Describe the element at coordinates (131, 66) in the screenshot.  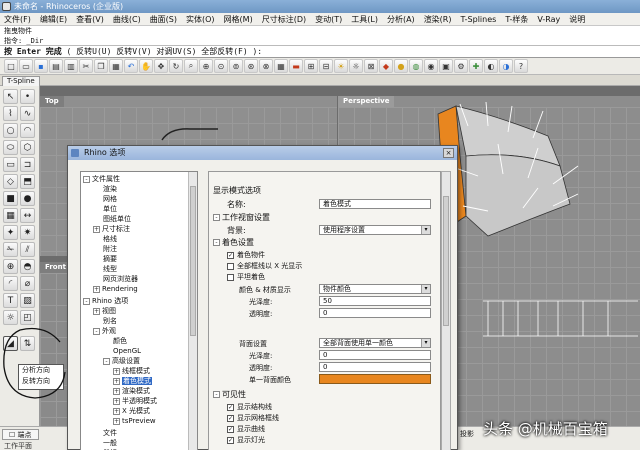
I see `undo-icon: ↶` at that location.